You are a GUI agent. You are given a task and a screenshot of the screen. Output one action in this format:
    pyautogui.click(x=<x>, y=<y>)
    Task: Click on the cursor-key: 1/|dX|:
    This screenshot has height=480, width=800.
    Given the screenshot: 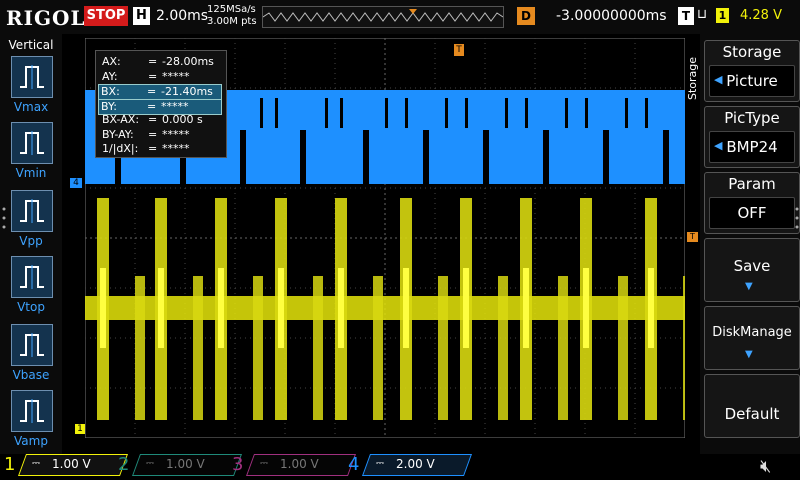 What is the action you would take?
    pyautogui.click(x=120, y=148)
    